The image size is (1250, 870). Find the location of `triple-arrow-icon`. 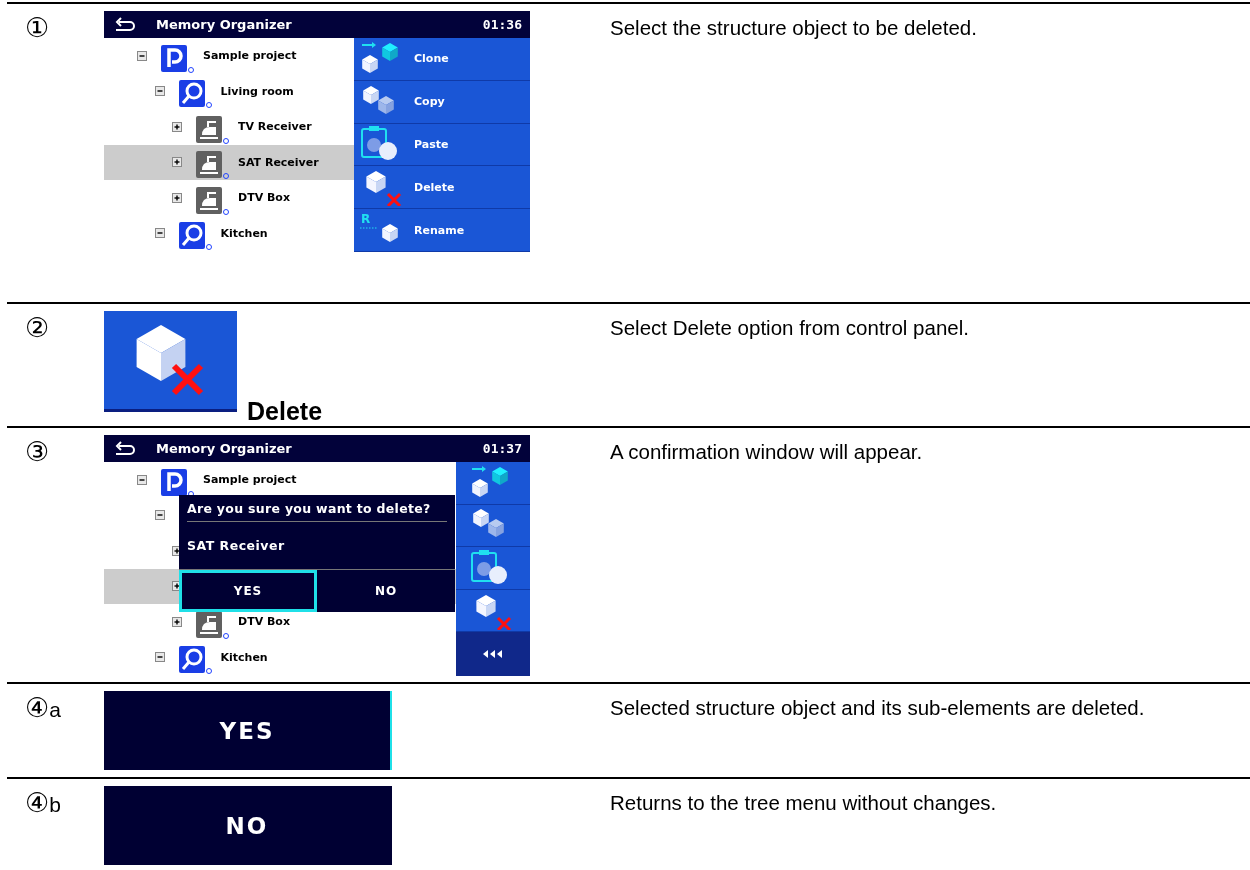

triple-arrow-icon is located at coordinates (493, 654).